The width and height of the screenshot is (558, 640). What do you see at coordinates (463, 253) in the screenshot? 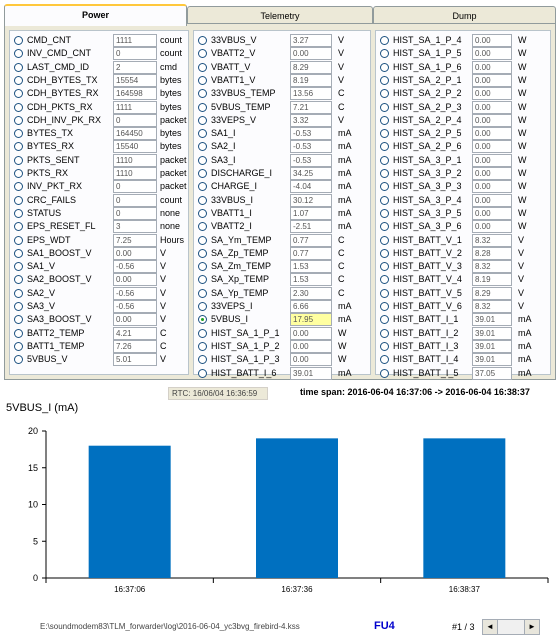
I see `telemetry-row: HIST_BATT_V_2 8.28 V` at bounding box center [463, 253].